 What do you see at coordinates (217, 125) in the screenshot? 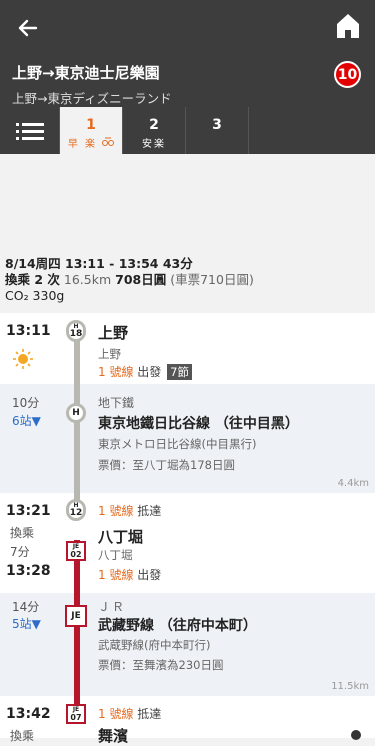
I see `tab-number: 3` at bounding box center [217, 125].